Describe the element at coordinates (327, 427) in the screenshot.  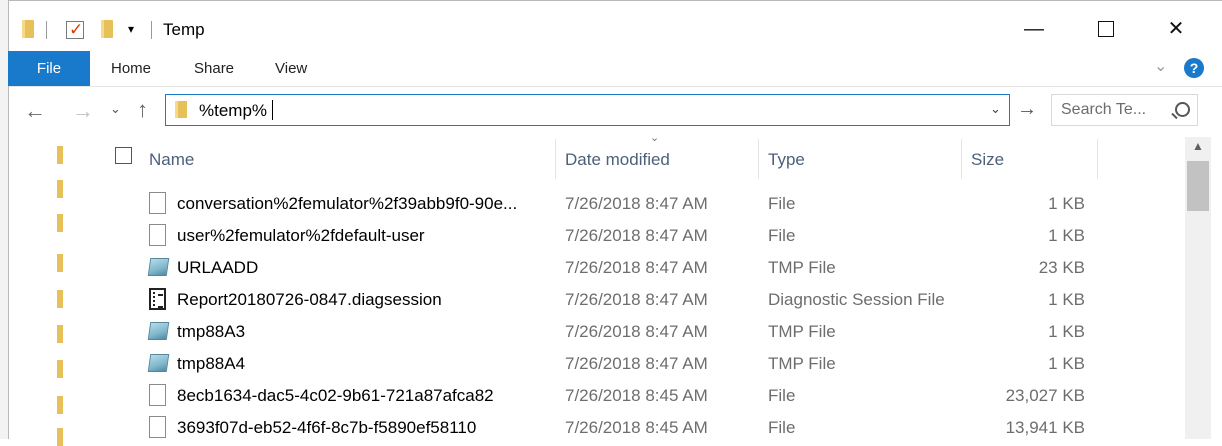
I see `file-name: 3693f07d-eb52-4f6f-8c7b-f5890ef58110` at that location.